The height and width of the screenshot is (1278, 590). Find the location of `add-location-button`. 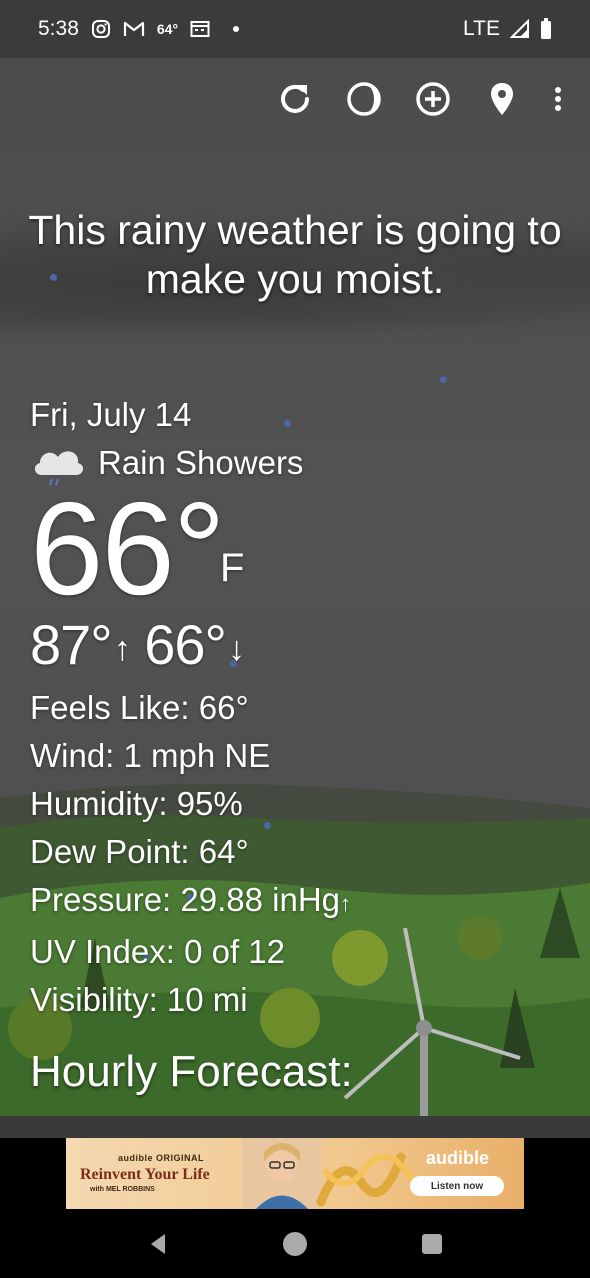

add-location-button is located at coordinates (433, 99).